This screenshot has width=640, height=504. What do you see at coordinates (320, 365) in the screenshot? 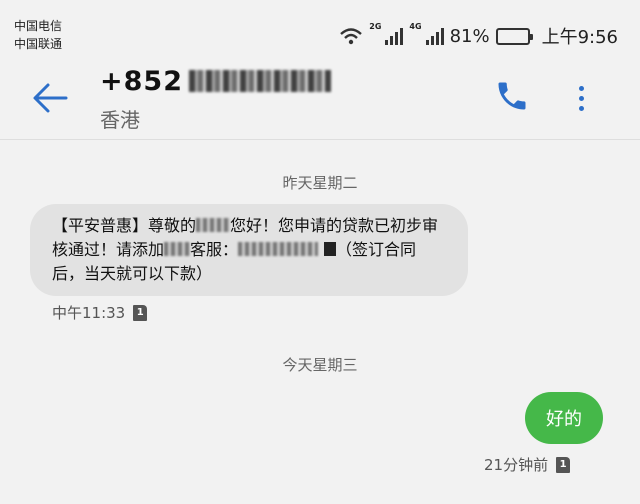
I see `date-separator-today: 今天星期三` at bounding box center [320, 365].